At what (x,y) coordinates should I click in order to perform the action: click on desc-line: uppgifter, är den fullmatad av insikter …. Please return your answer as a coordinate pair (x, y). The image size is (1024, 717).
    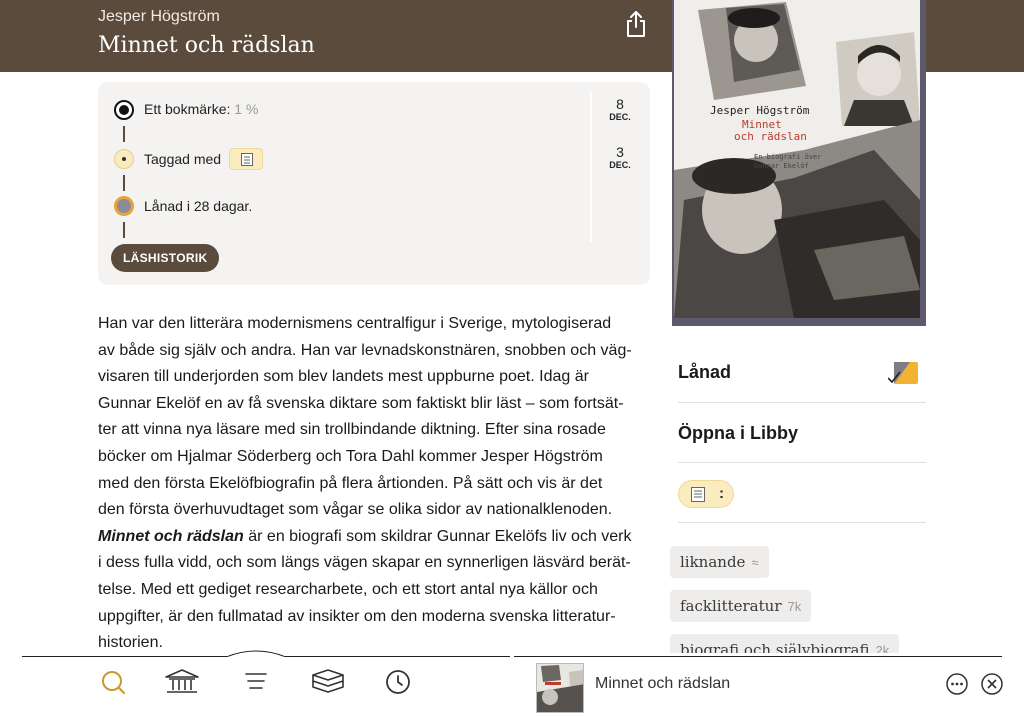
    Looking at the image, I should click on (357, 616).